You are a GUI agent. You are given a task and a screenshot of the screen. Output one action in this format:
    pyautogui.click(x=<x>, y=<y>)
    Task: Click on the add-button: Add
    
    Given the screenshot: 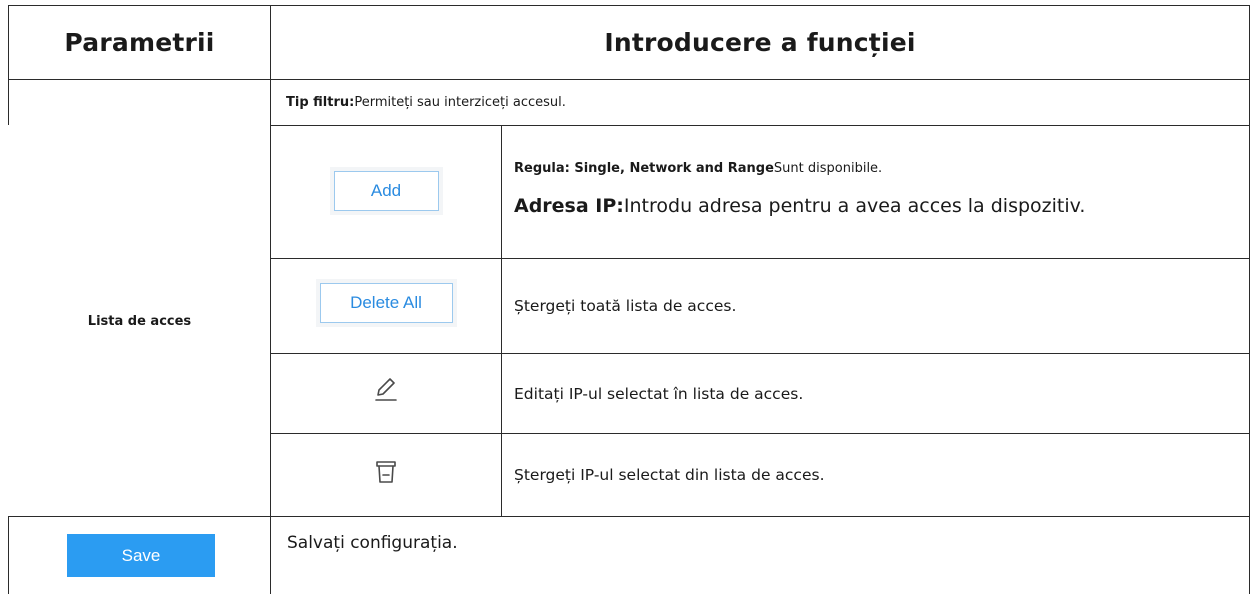 What is the action you would take?
    pyautogui.click(x=386, y=191)
    